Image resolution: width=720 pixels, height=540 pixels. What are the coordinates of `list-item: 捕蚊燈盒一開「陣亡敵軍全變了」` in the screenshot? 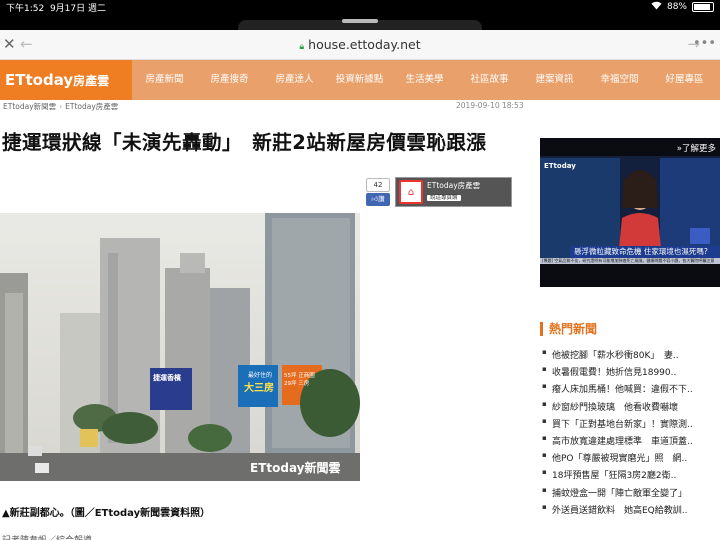 It's located at (630, 494).